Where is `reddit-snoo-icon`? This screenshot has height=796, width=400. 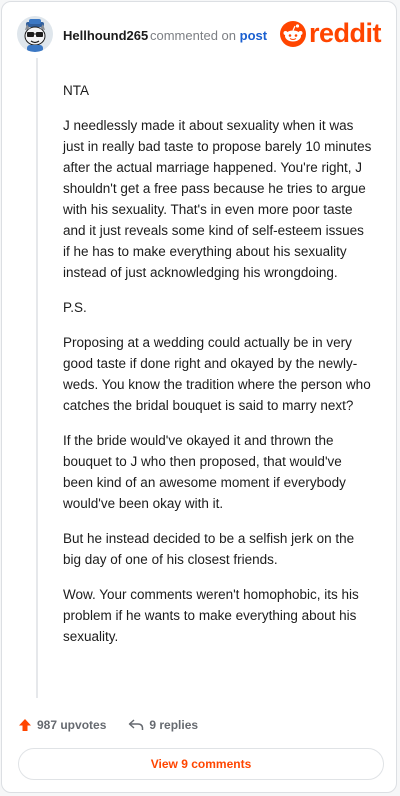 reddit-snoo-icon is located at coordinates (293, 33).